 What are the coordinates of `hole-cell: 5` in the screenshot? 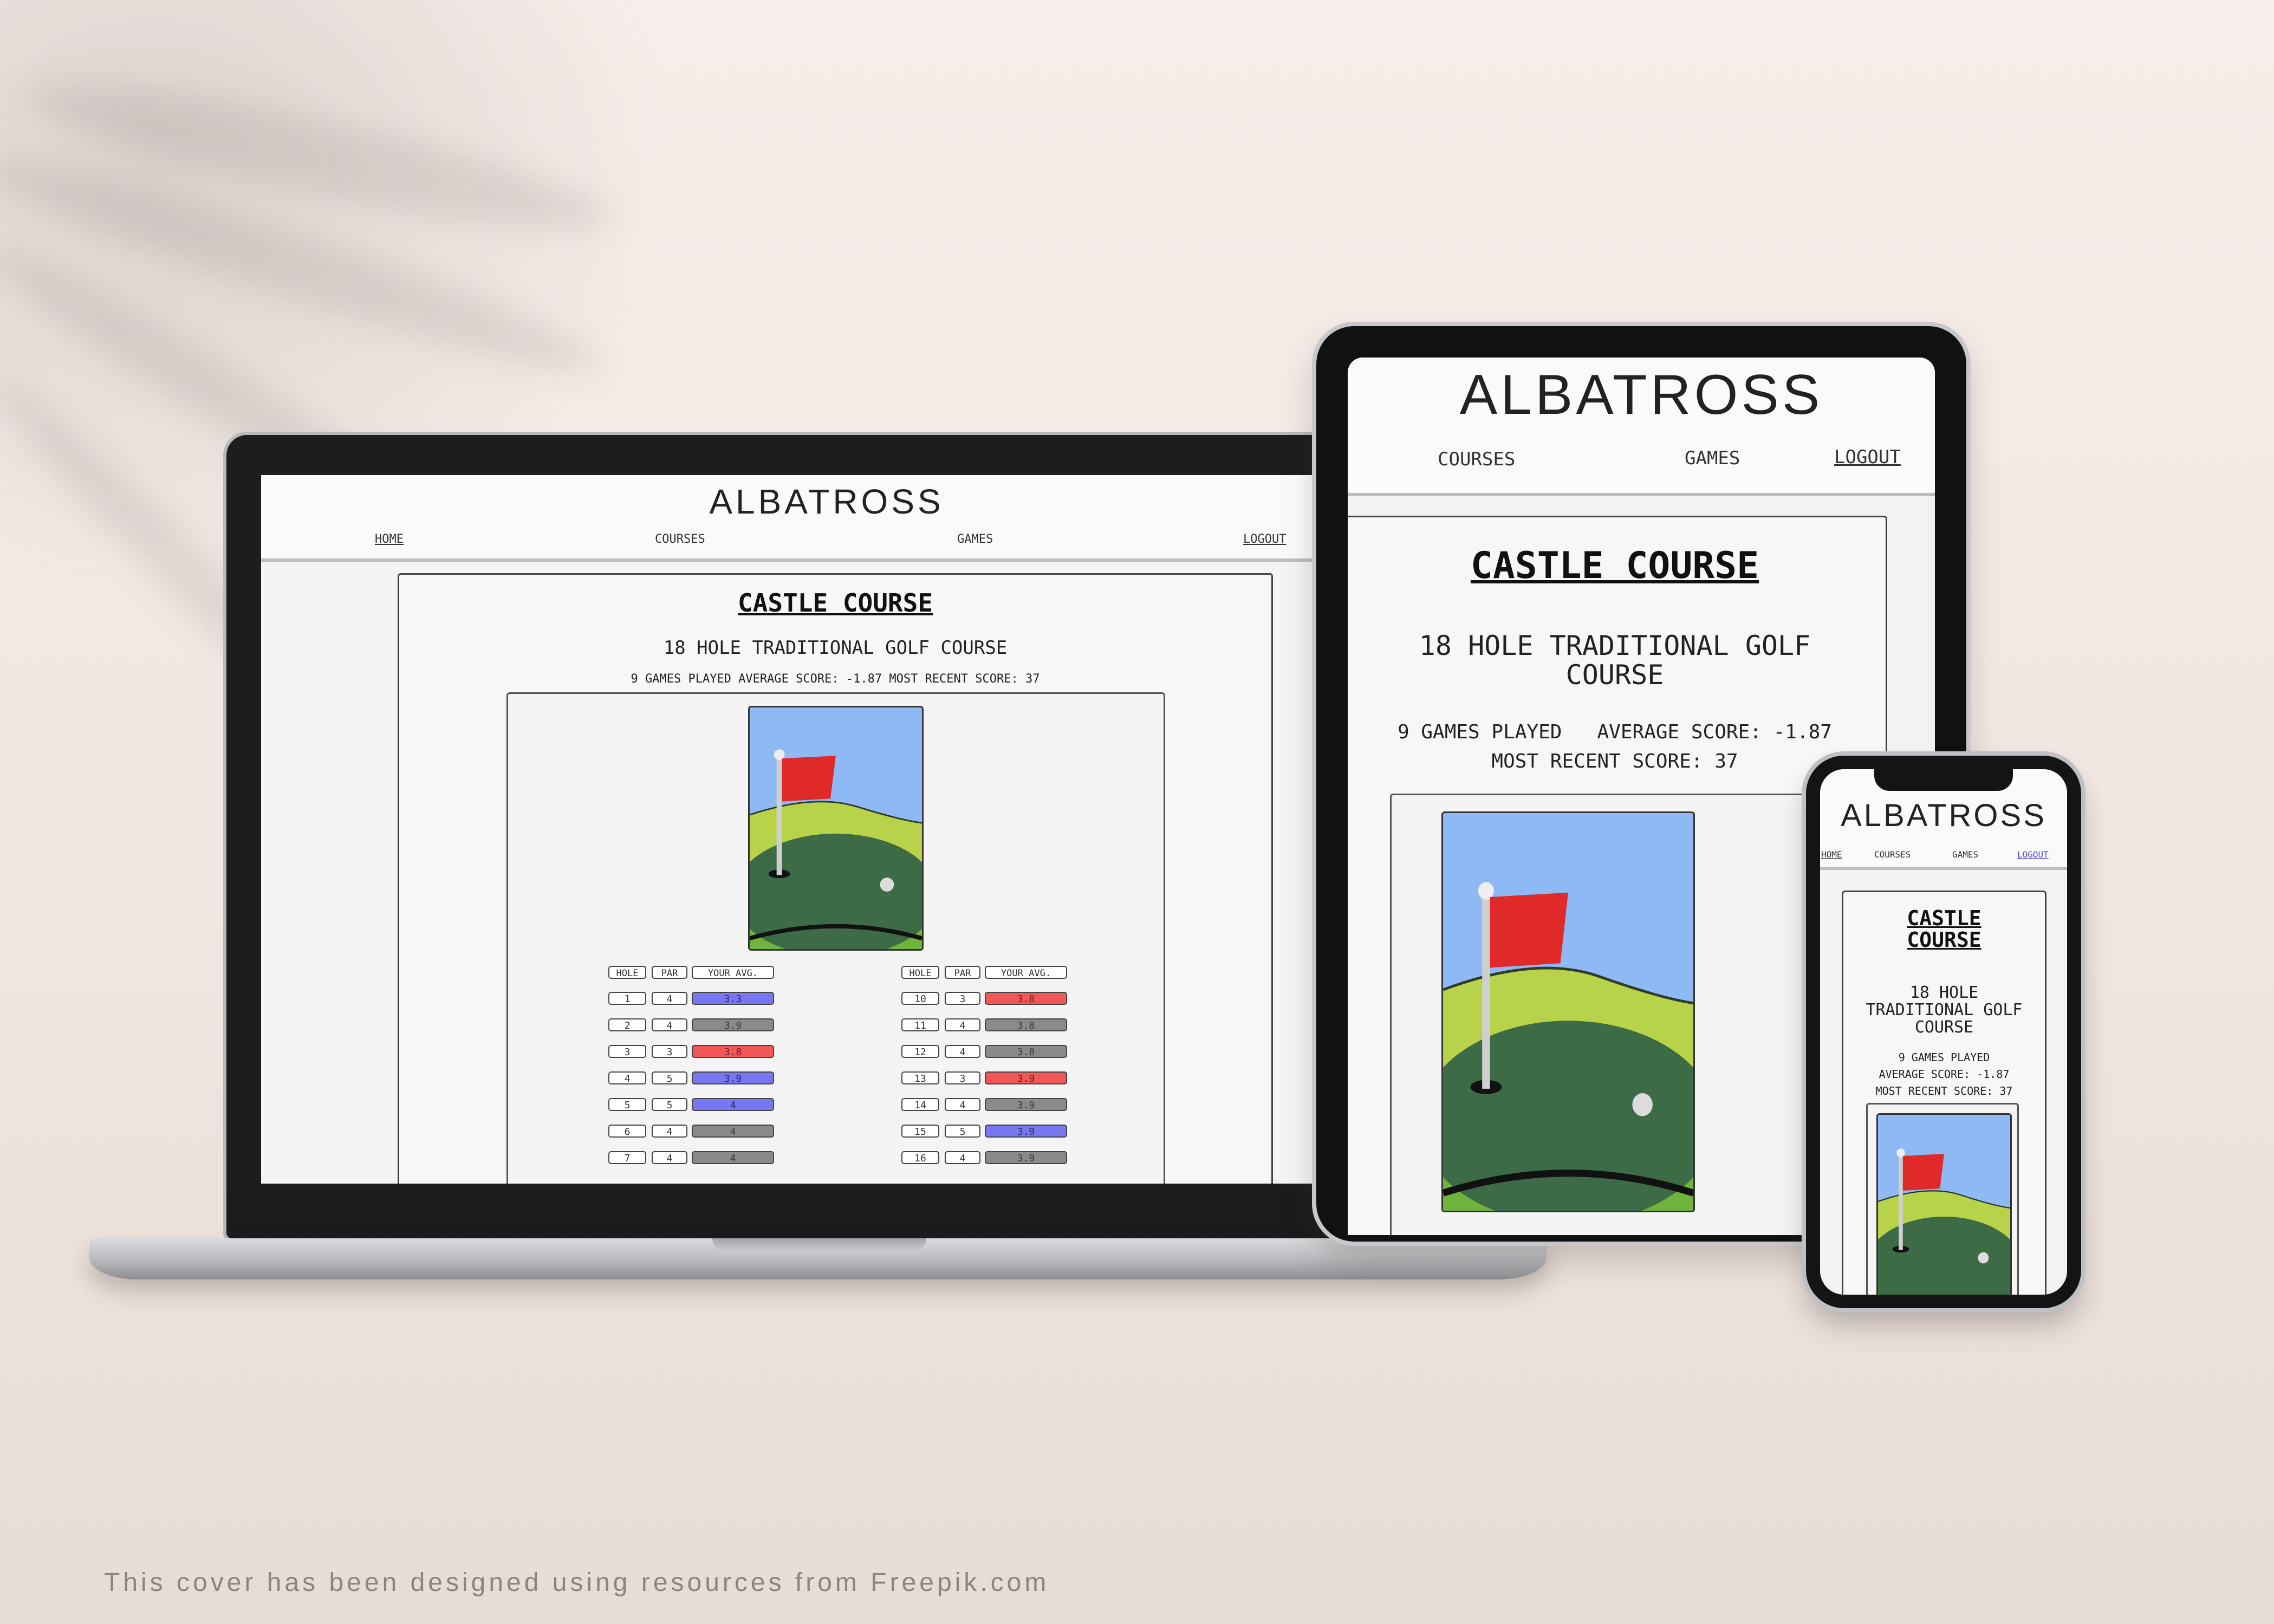 It's located at (627, 1104).